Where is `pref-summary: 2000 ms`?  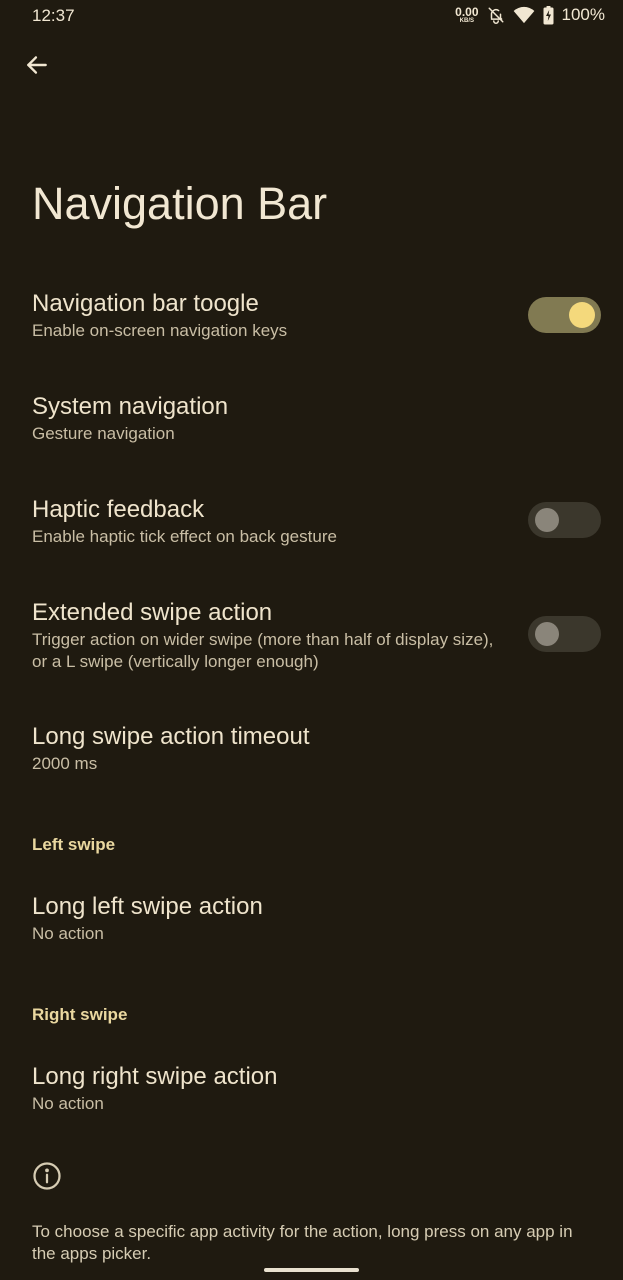
pref-summary: 2000 ms is located at coordinates (65, 763).